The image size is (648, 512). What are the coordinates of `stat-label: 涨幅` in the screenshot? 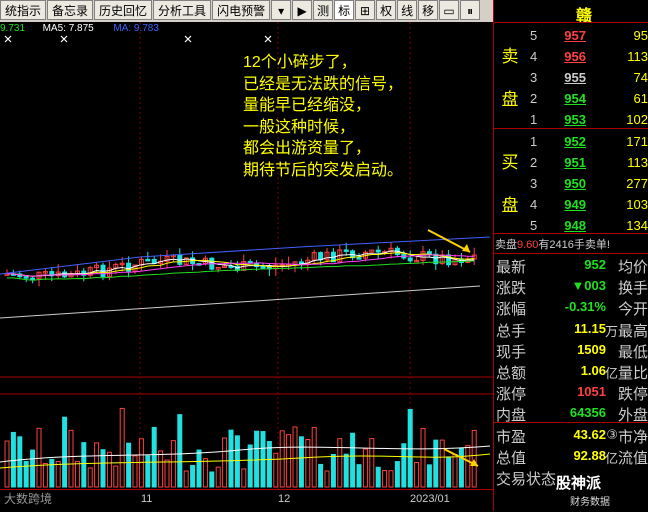 It's located at (511, 310).